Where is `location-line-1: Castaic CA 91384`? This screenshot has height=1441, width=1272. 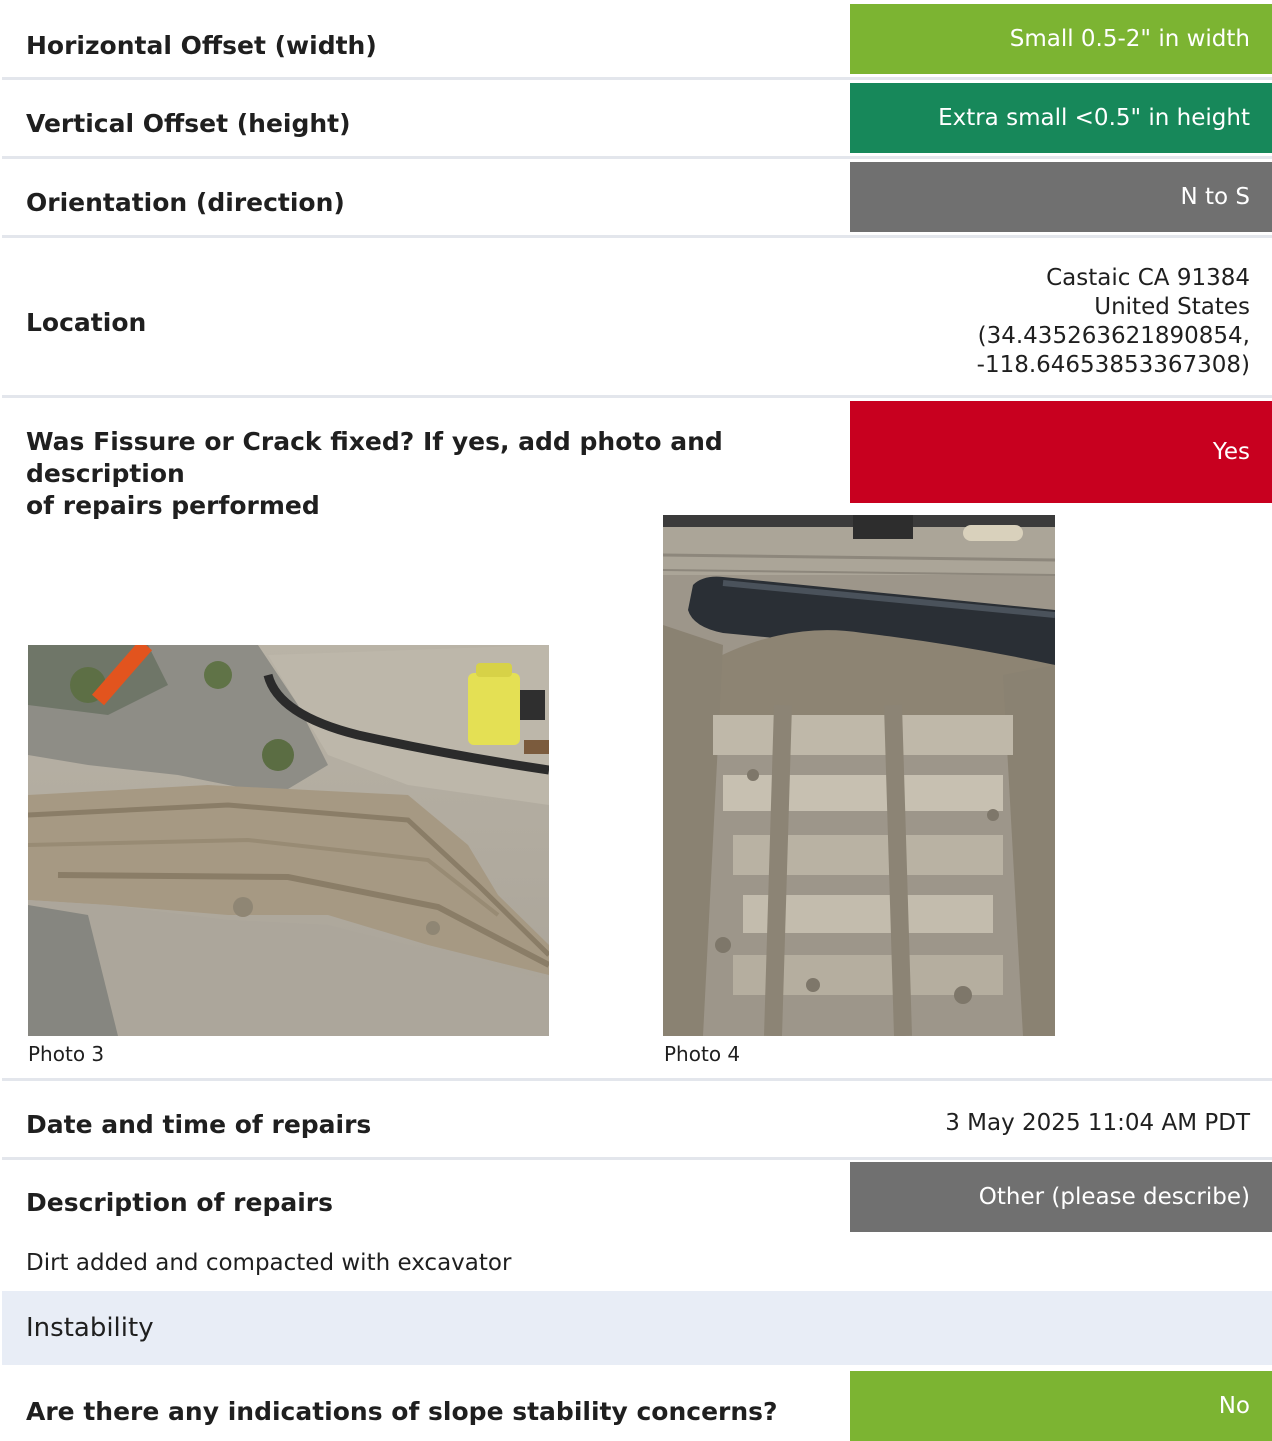
location-line-1: Castaic CA 91384 is located at coordinates (1148, 278).